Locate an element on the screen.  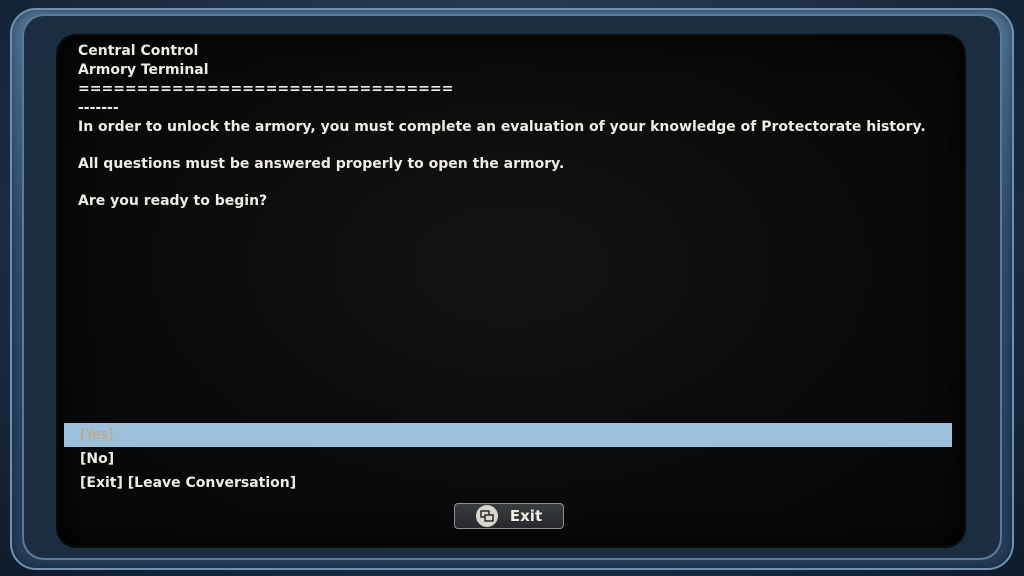
exit-button: Exit is located at coordinates (509, 516).